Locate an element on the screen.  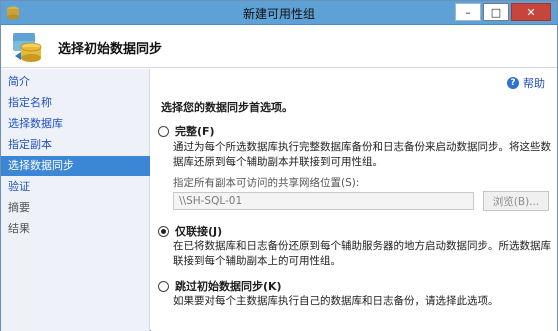
database-sync-icon is located at coordinates (27, 47).